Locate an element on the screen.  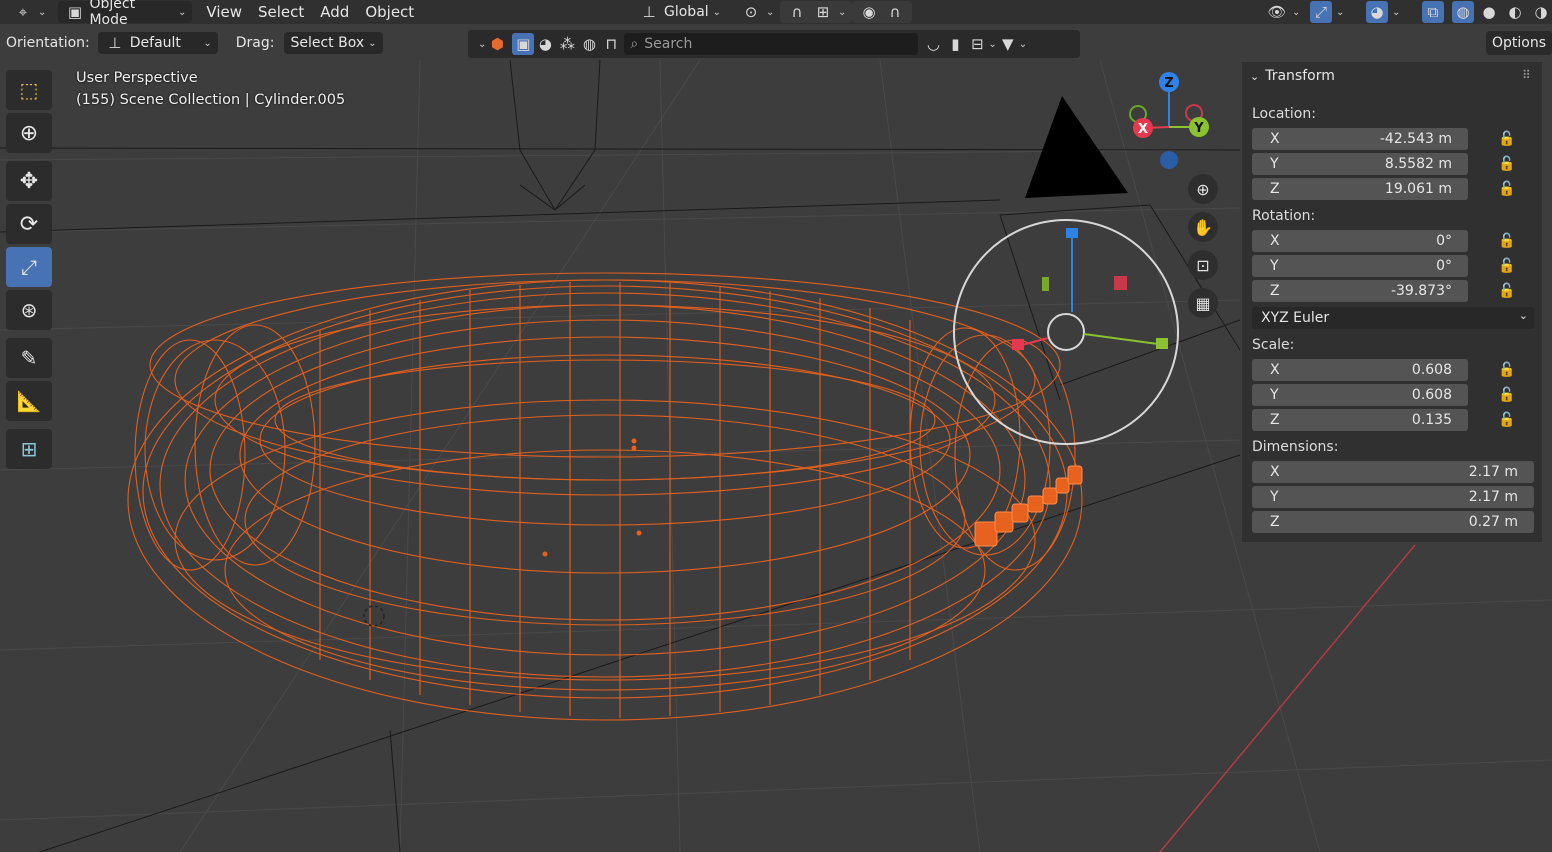
proportional-icon: ◉ is located at coordinates (869, 12).